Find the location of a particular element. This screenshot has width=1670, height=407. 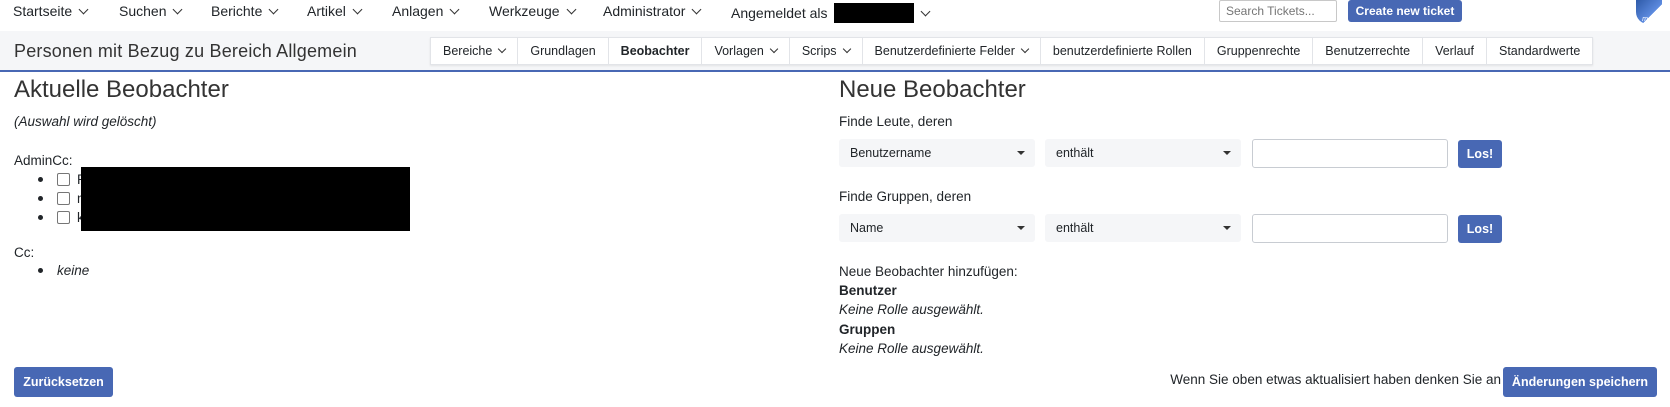

search-tickets-input is located at coordinates (1278, 11).